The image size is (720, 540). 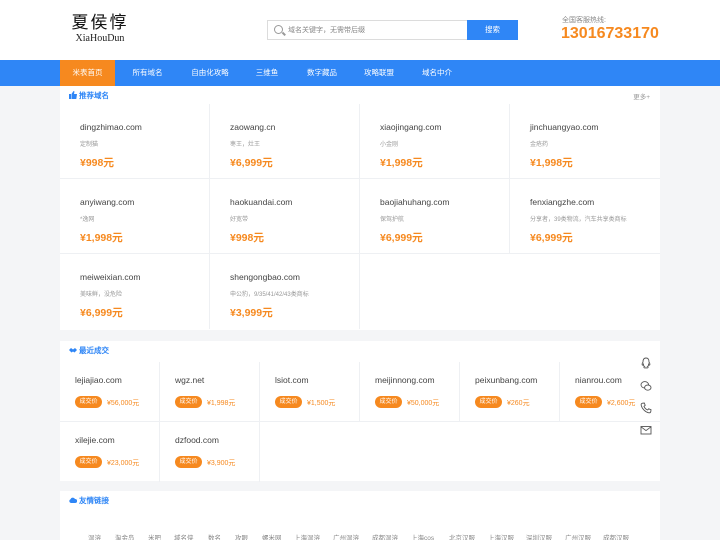 I want to click on friend-link: 广州汉服, so click(x=578, y=536).